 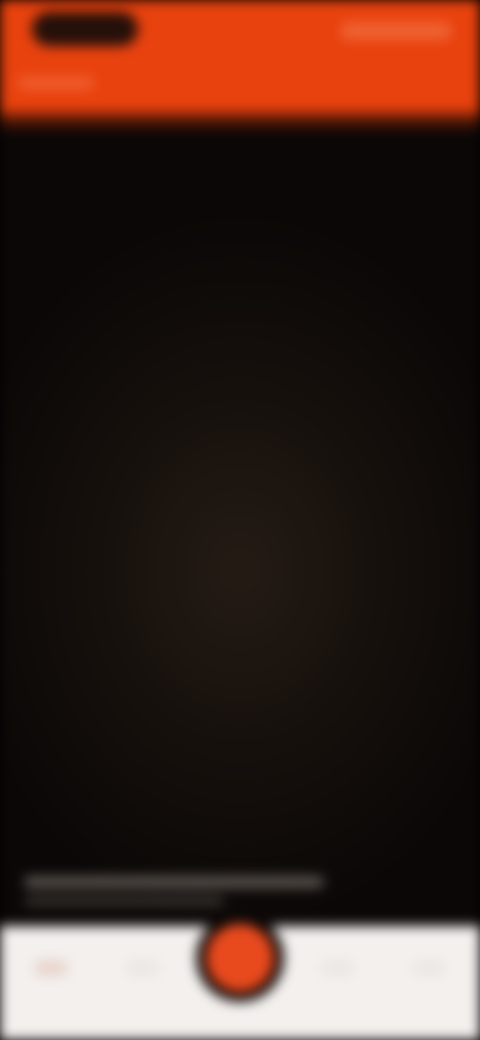 I want to click on header-subtitle, so click(x=56, y=83).